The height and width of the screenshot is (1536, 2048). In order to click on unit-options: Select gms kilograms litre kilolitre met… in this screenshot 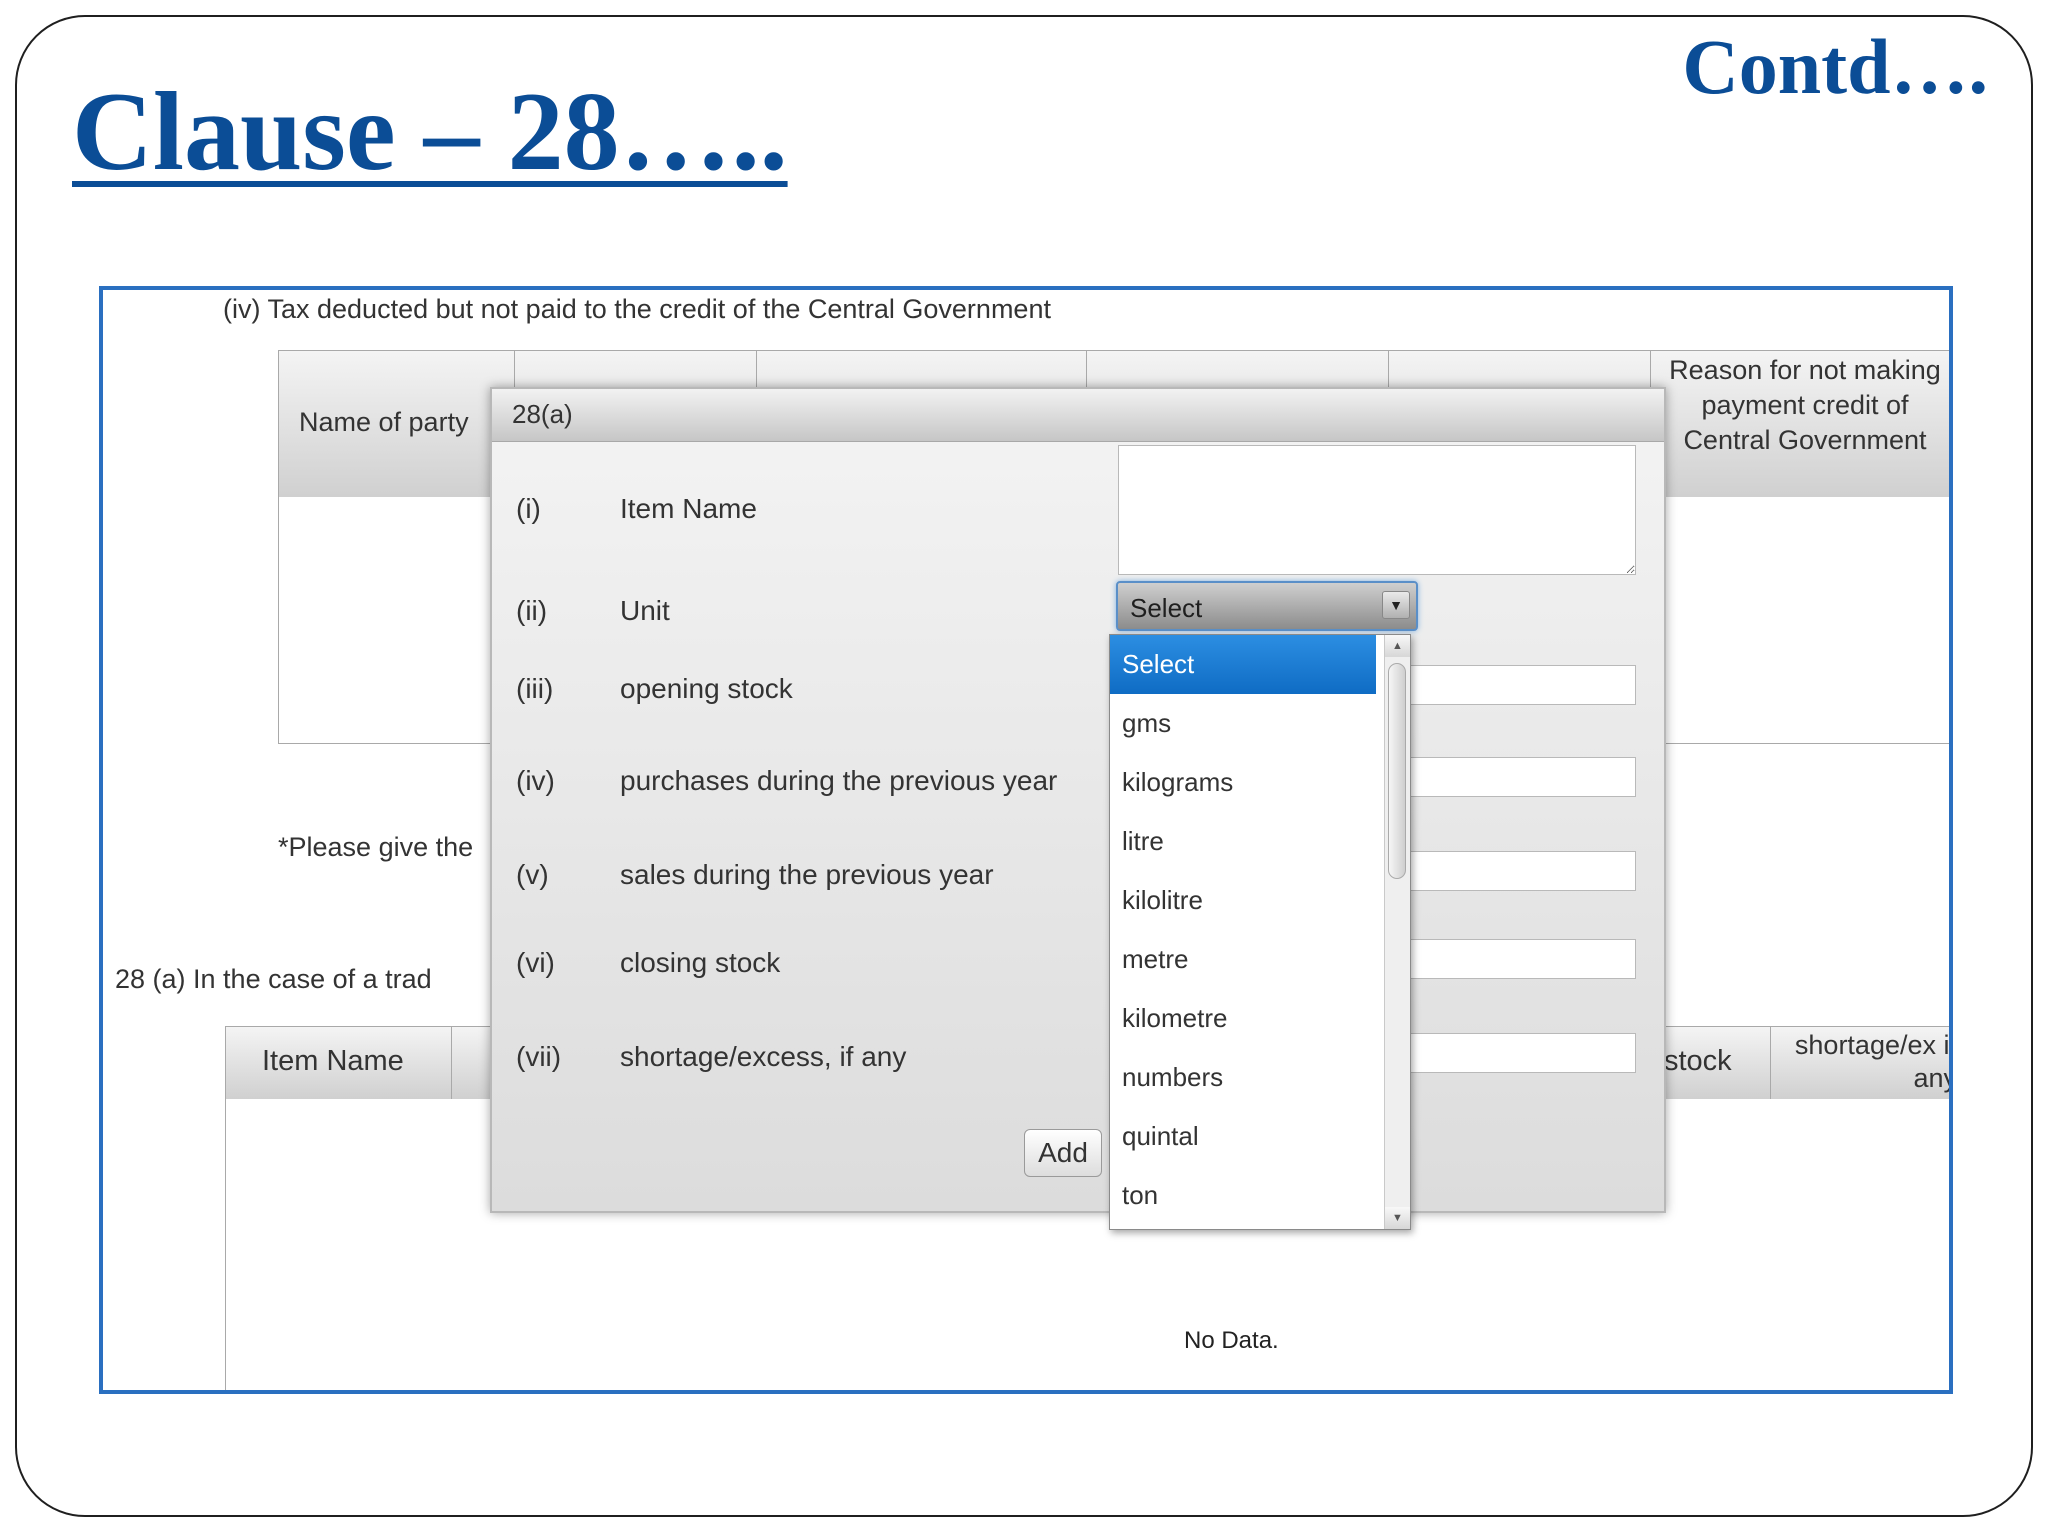, I will do `click(1243, 932)`.